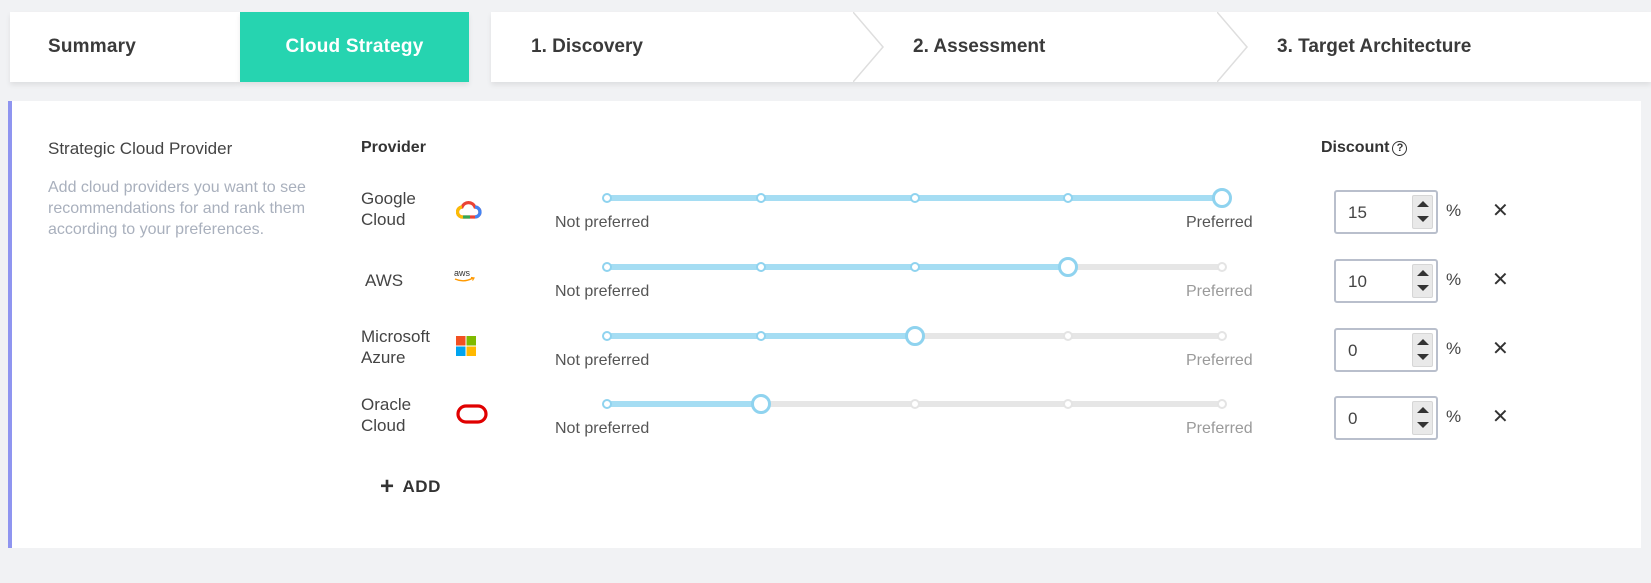 The width and height of the screenshot is (1651, 583). I want to click on add-provider-button: + ADD, so click(410, 487).